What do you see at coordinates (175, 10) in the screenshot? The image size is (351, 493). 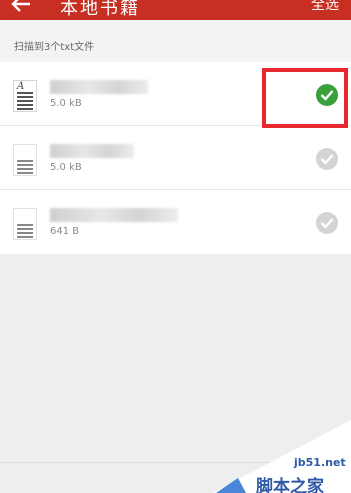 I see `app-header: 本地书籍 全选` at bounding box center [175, 10].